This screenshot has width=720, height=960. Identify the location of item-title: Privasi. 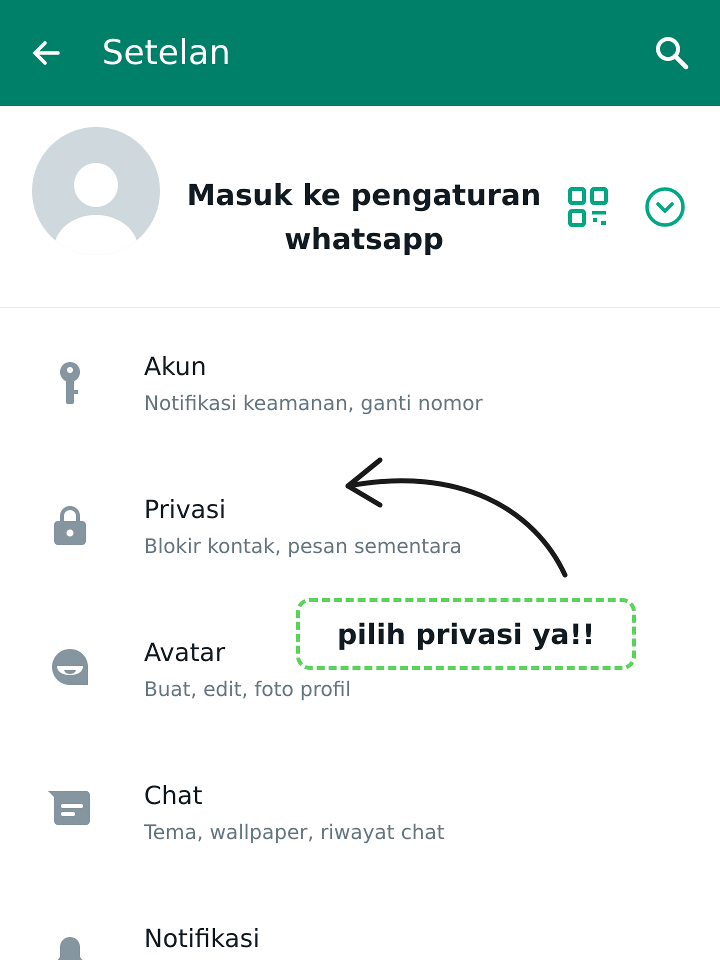
(185, 509).